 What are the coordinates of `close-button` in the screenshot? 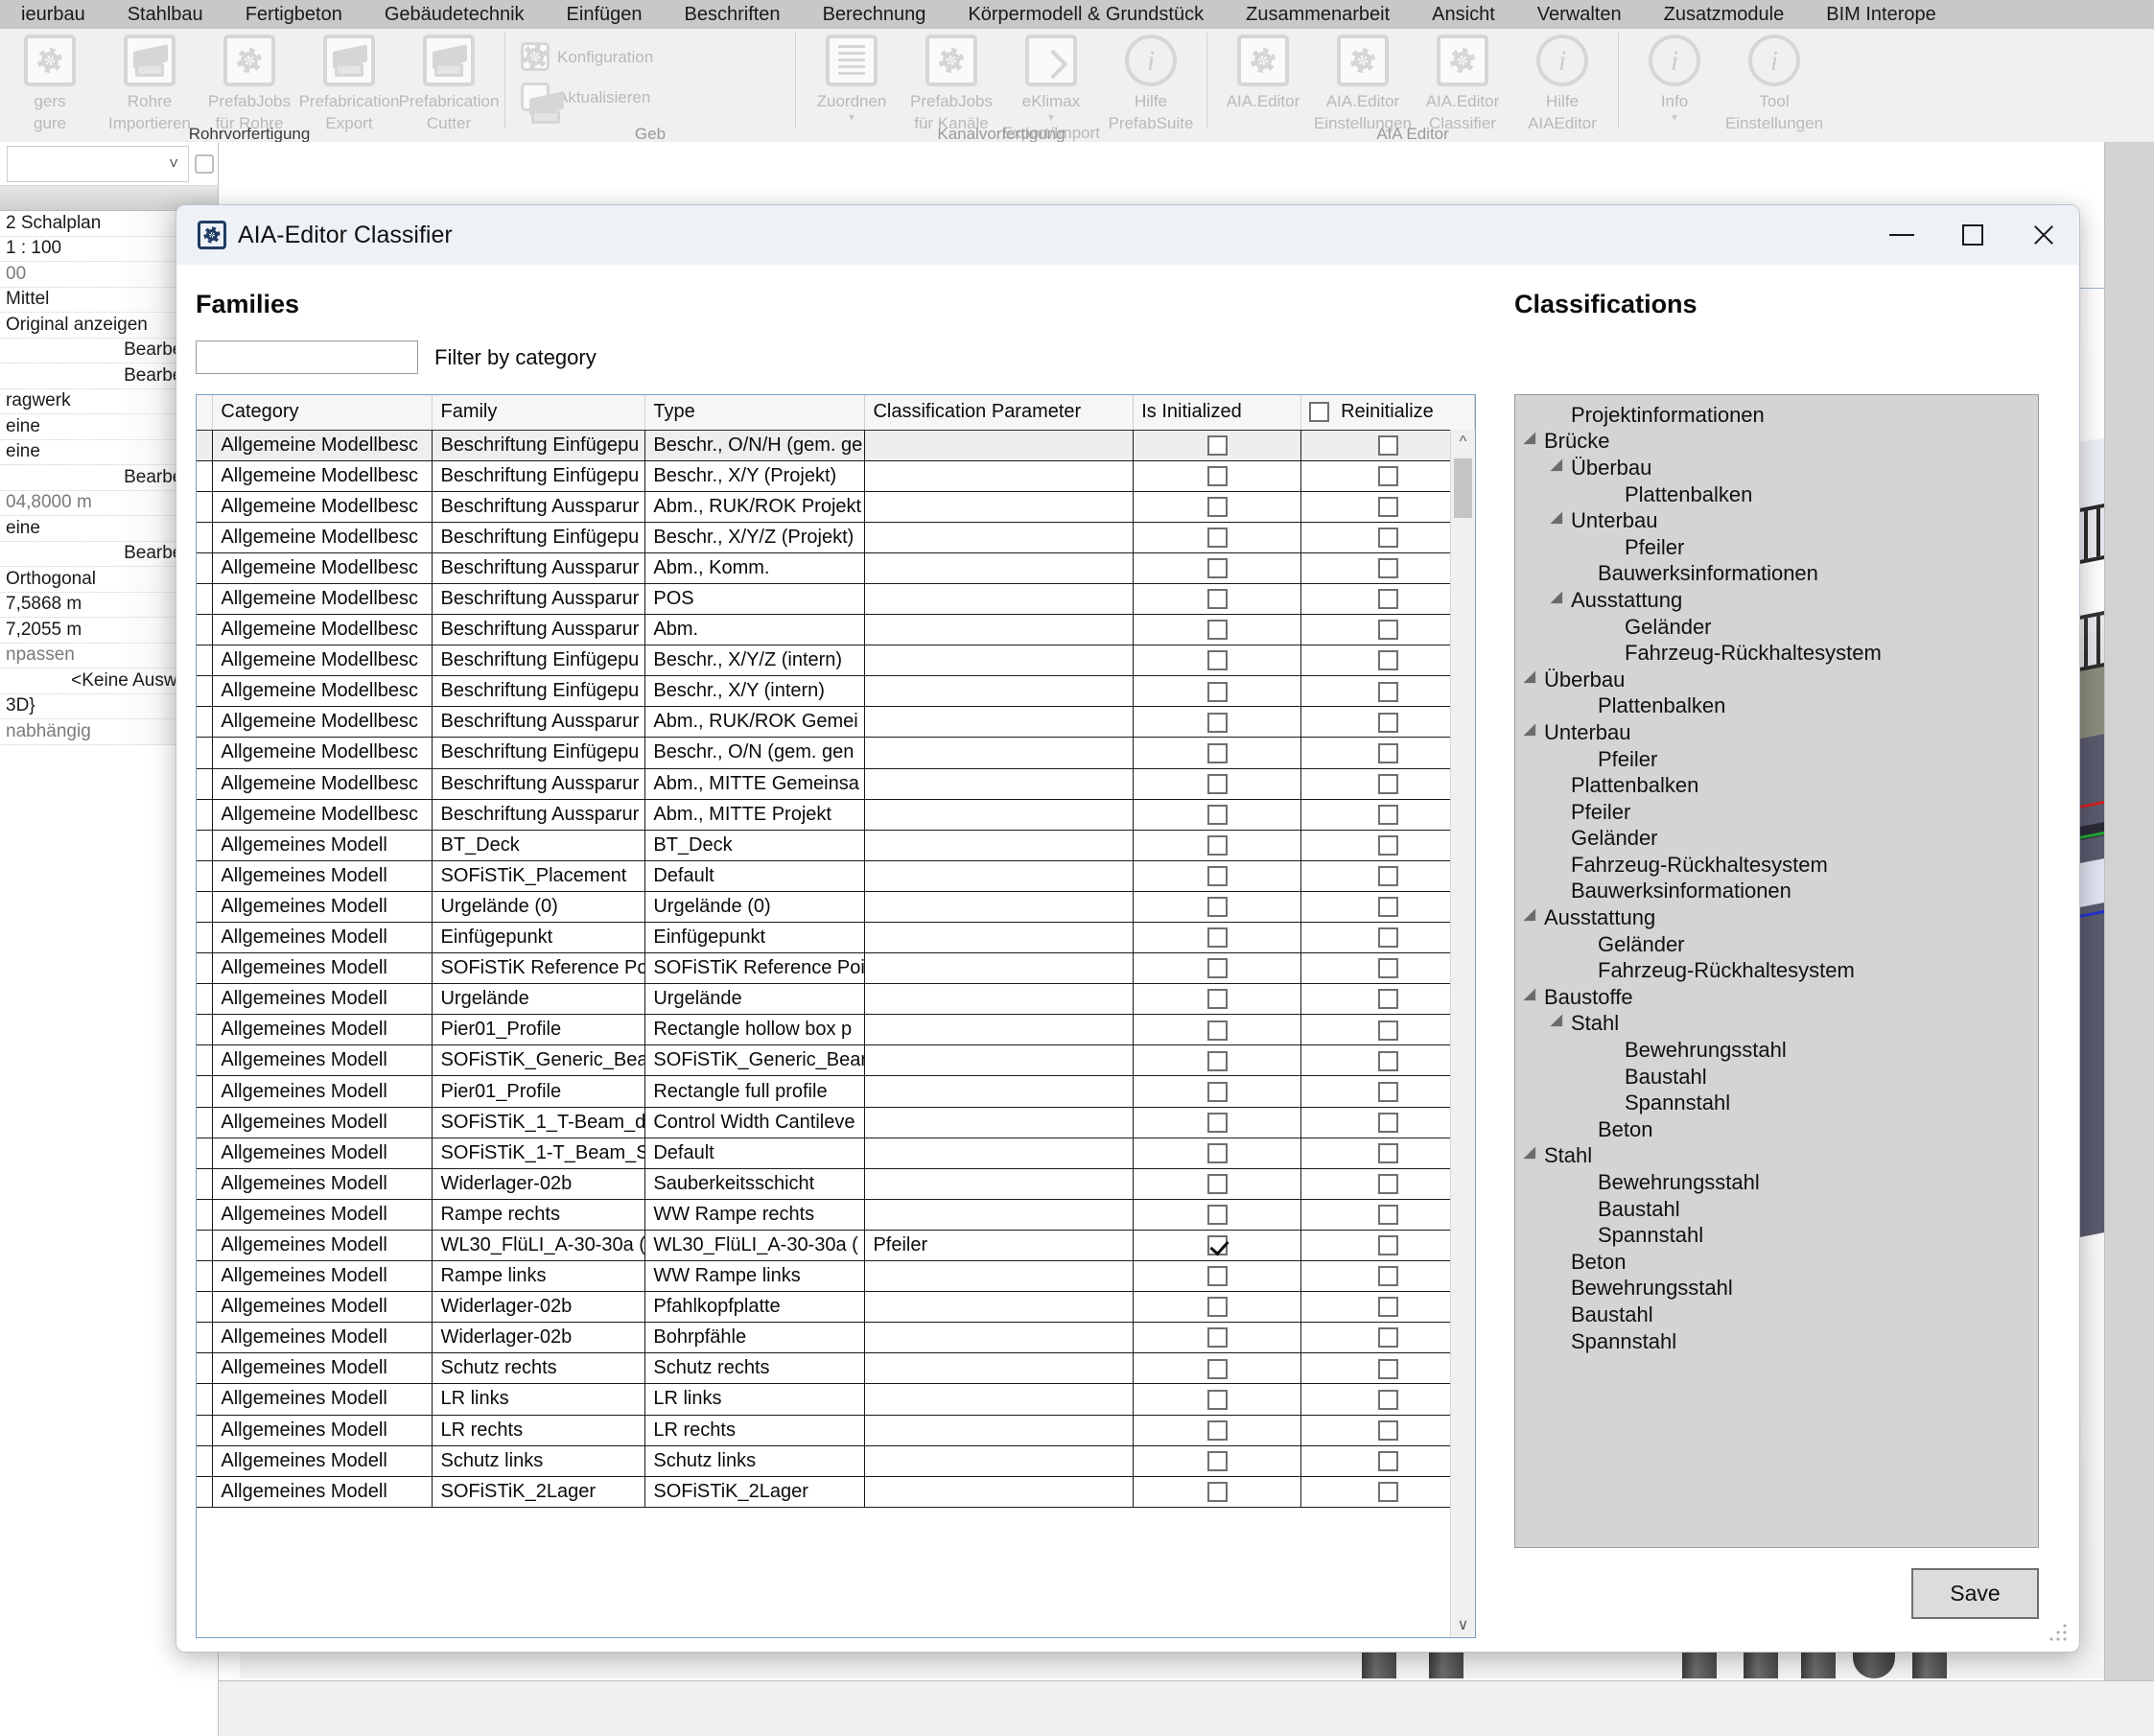 It's located at (2043, 235).